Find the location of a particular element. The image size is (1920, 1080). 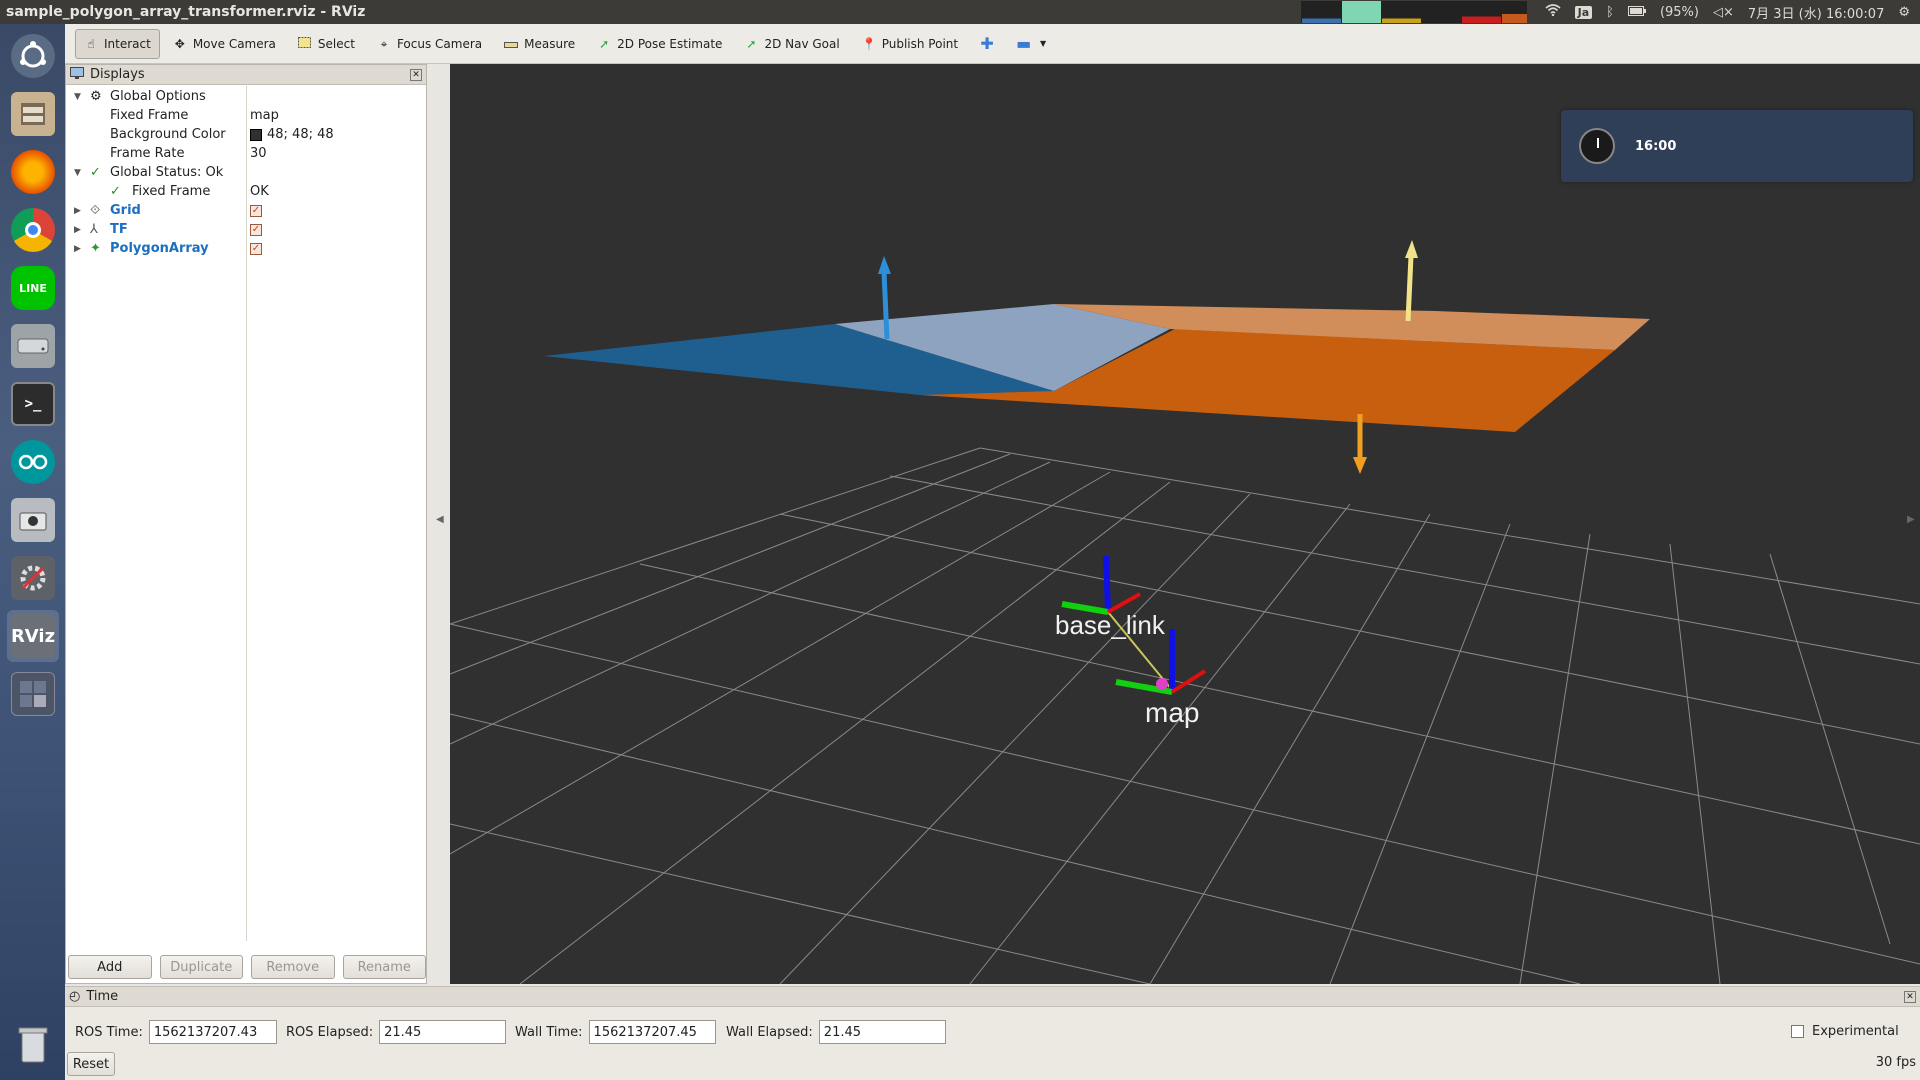

property-value: map is located at coordinates (264, 115).